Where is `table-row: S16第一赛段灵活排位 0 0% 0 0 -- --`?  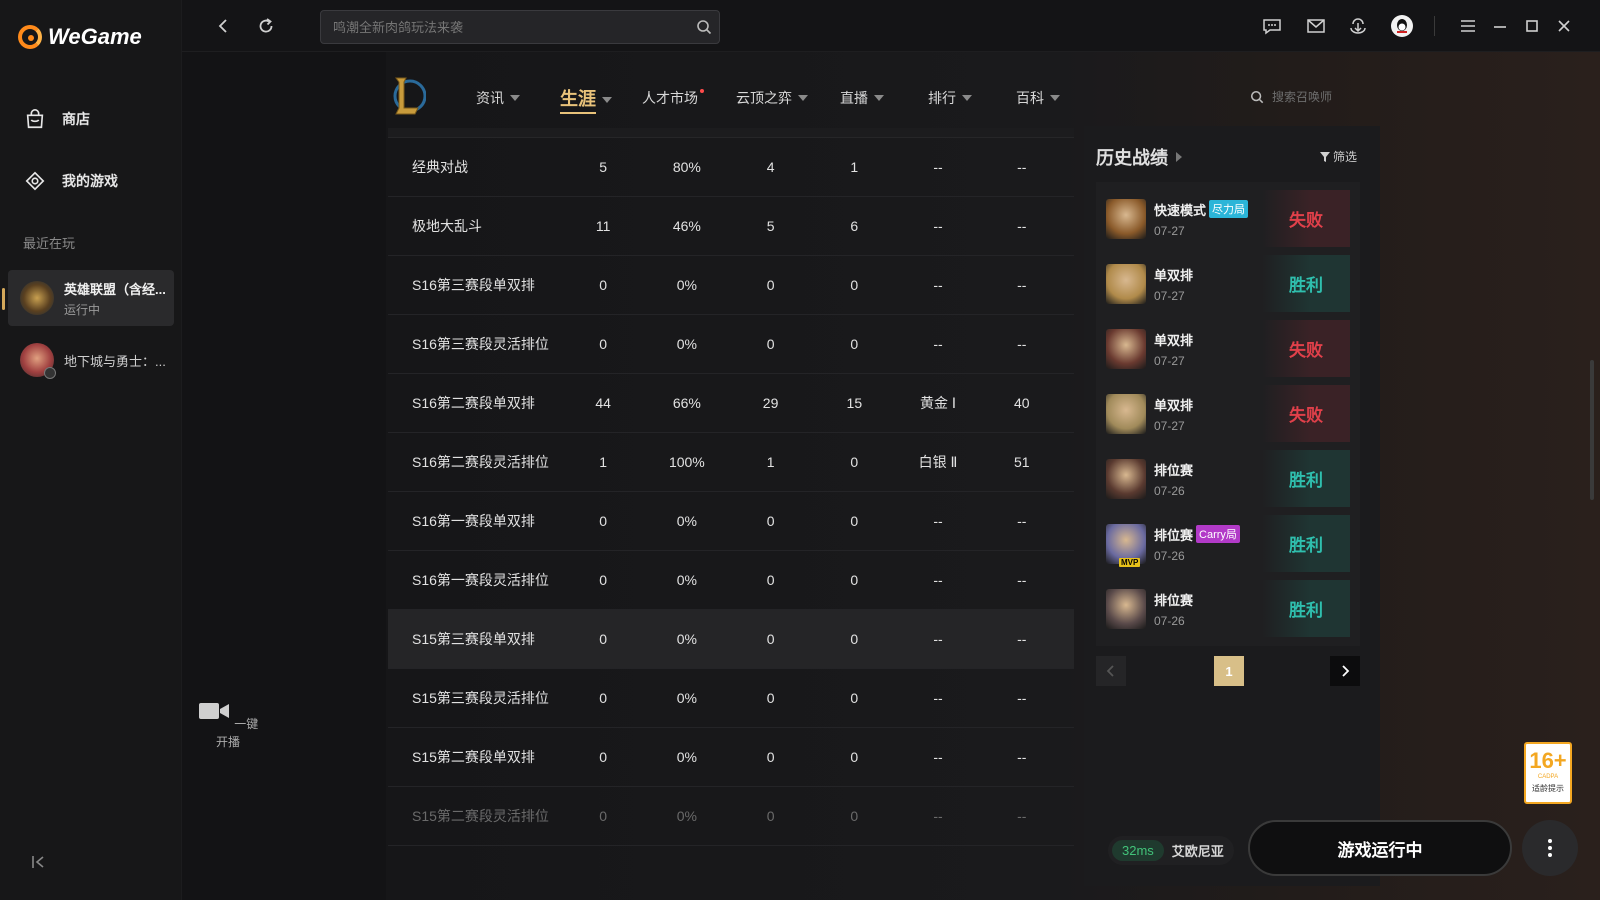
table-row: S16第一赛段灵活排位 0 0% 0 0 -- -- is located at coordinates (731, 580).